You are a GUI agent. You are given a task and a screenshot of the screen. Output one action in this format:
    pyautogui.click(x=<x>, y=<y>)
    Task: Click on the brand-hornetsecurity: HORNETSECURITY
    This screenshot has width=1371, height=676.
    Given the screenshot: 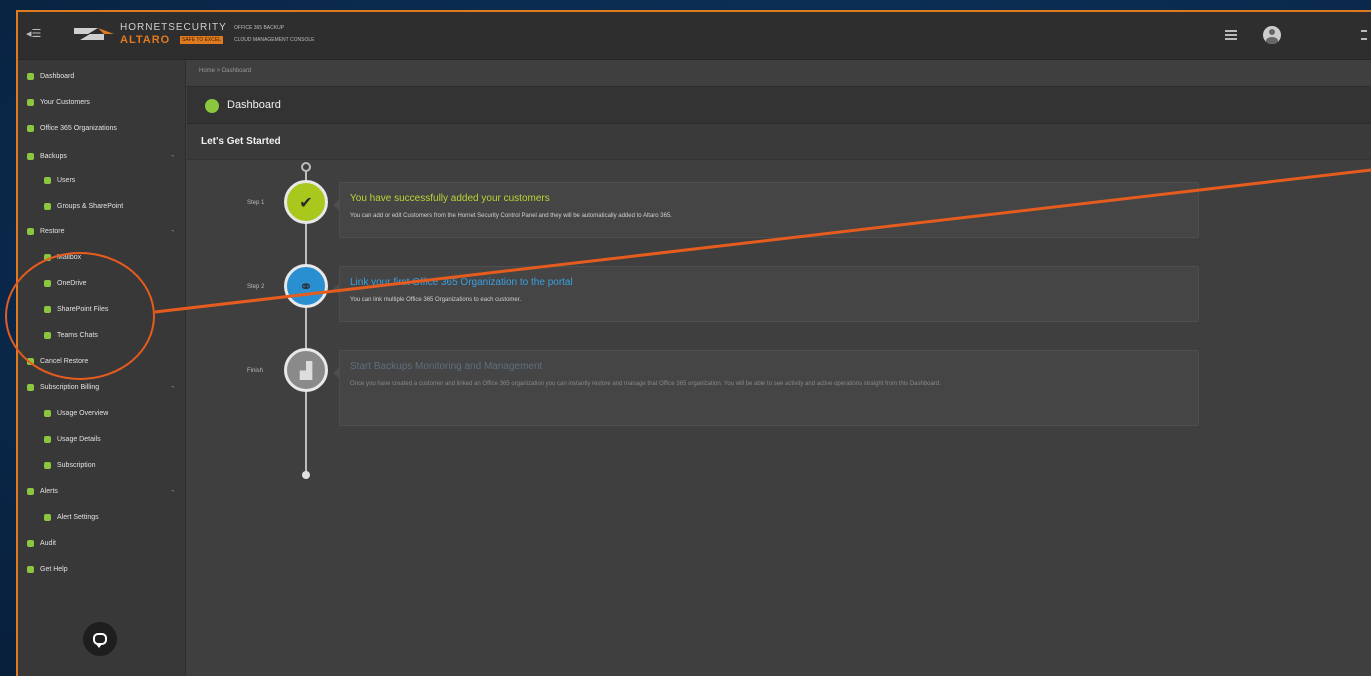 What is the action you would take?
    pyautogui.click(x=173, y=27)
    